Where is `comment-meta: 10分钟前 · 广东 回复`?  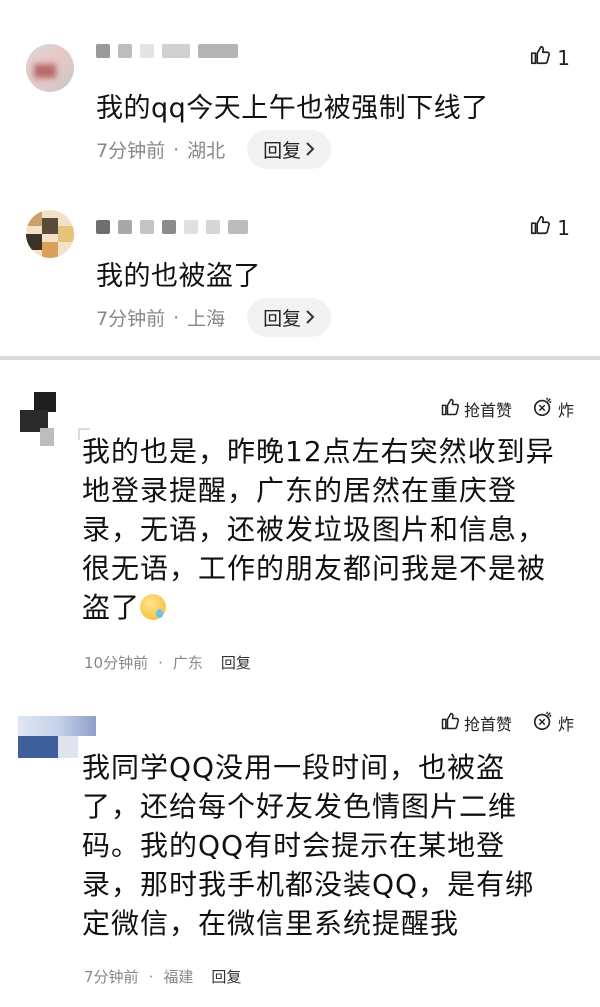
comment-meta: 10分钟前 · 广东 回复 is located at coordinates (167, 662).